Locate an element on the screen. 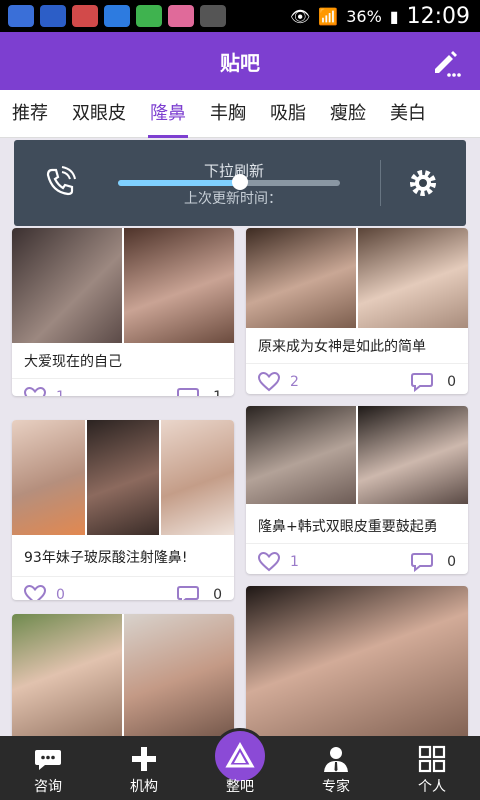 The height and width of the screenshot is (800, 480). system-tray: 👁 📶 36% ▮ 12:09 is located at coordinates (385, 16).